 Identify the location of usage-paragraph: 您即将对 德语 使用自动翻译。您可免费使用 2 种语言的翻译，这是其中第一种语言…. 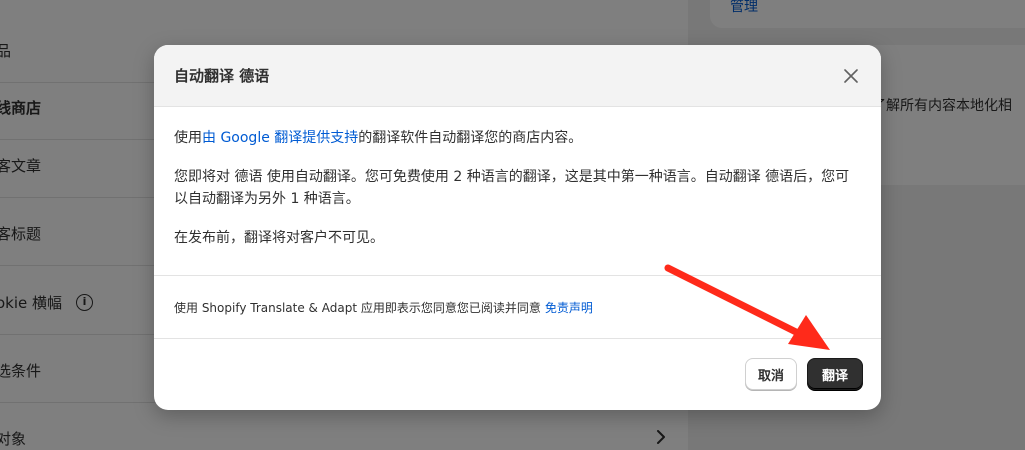
(512, 188).